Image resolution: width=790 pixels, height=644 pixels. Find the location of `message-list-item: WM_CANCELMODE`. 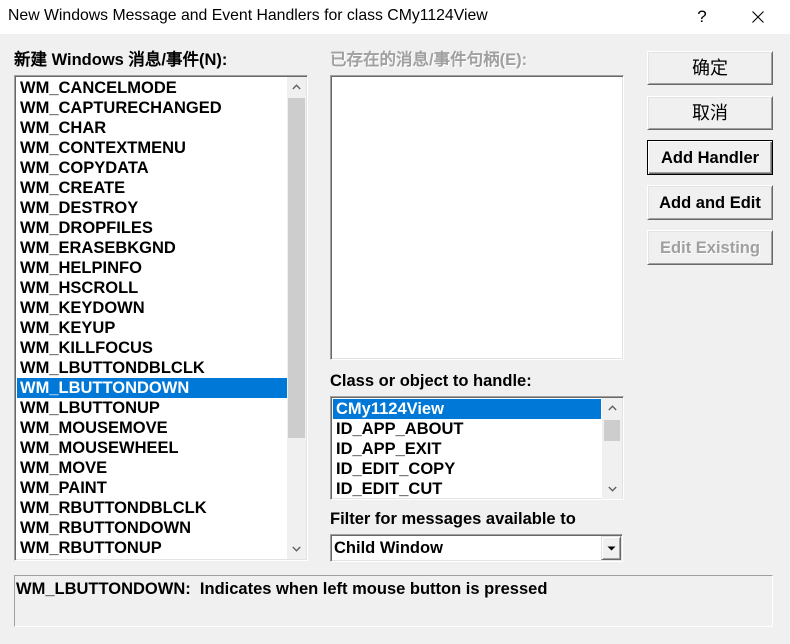

message-list-item: WM_CANCELMODE is located at coordinates (152, 88).